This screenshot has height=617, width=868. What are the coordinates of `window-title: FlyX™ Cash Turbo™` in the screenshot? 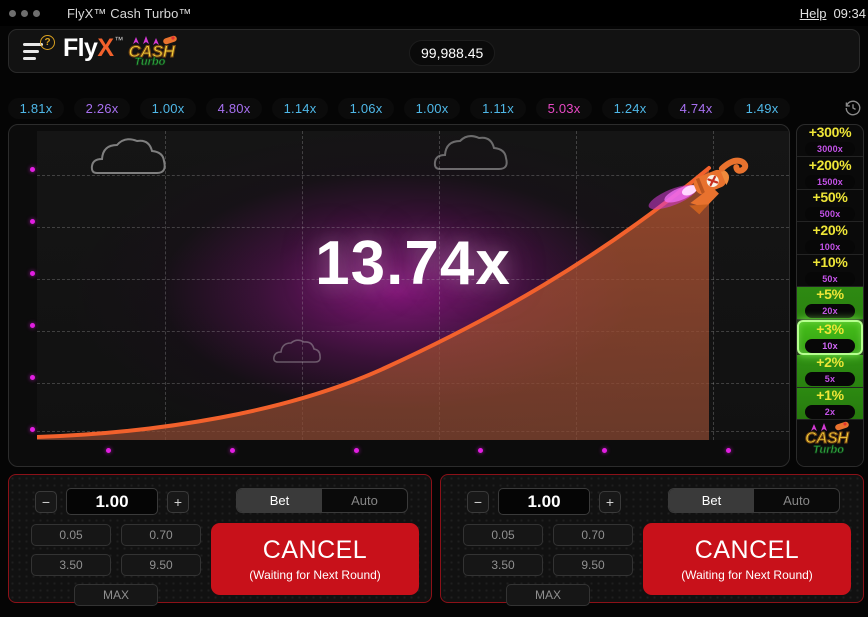 It's located at (129, 13).